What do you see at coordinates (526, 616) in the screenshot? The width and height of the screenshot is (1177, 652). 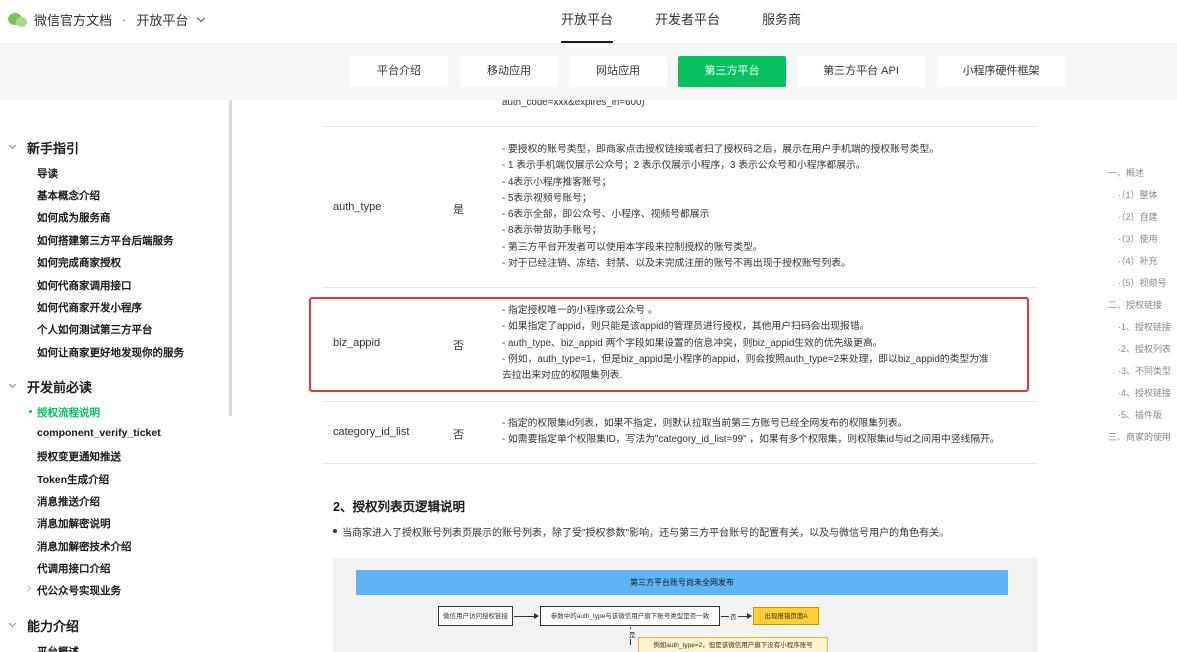 I see `diagram-arrow` at bounding box center [526, 616].